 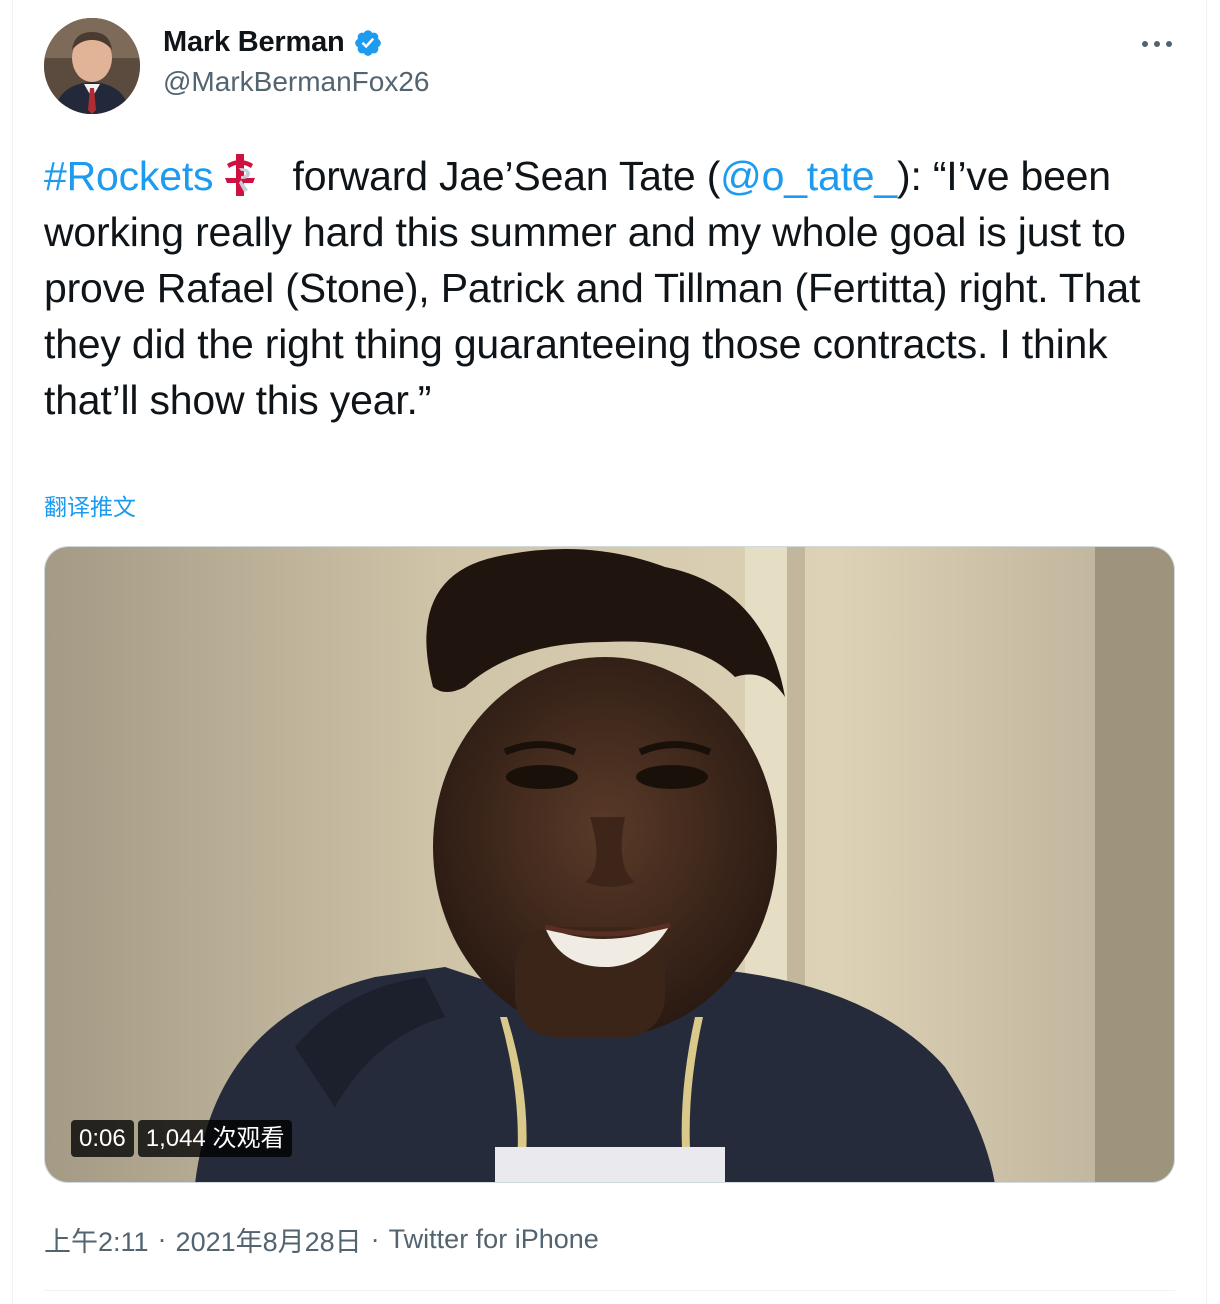 I want to click on verified-badge-icon, so click(x=368, y=43).